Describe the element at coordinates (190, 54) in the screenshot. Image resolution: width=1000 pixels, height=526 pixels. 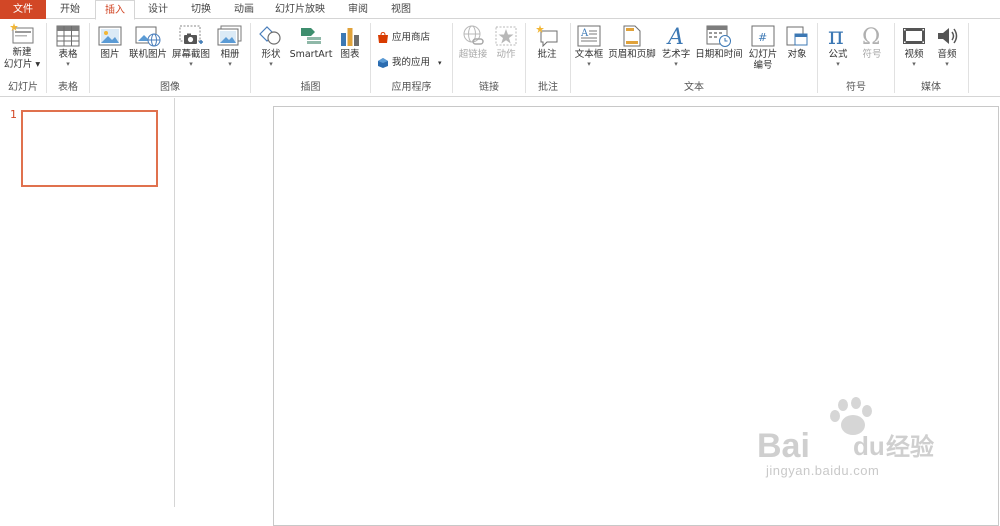
I see `screenshot-label: 屏幕截图` at that location.